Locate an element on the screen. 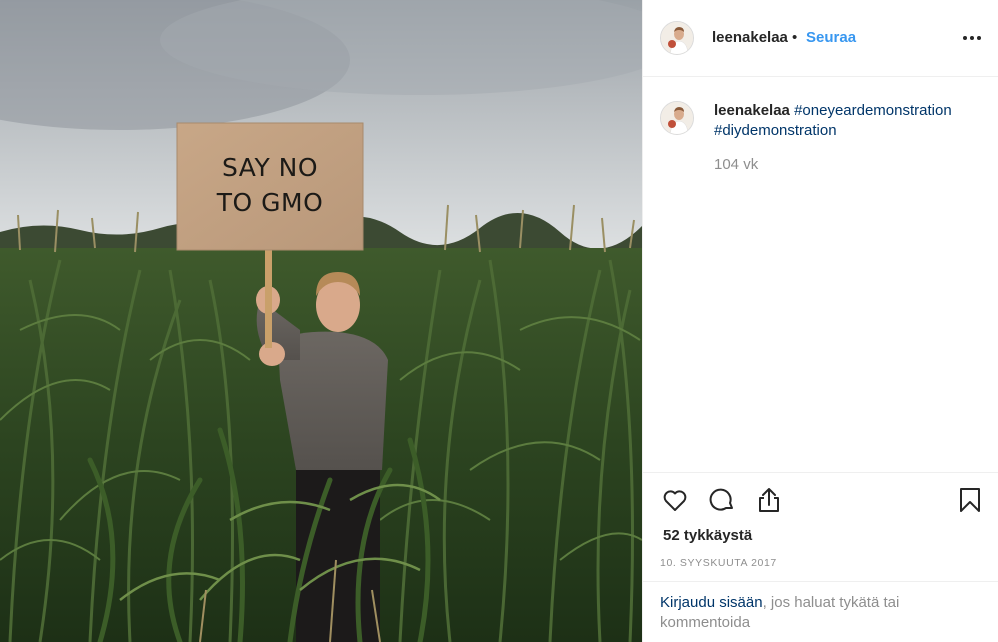  caption-time-ago: 104 vk is located at coordinates (736, 164).